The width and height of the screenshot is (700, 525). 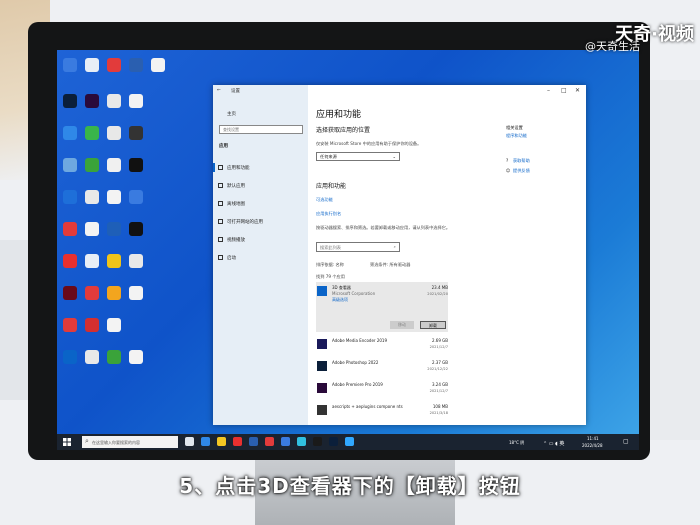 I want to click on sidebar-item-apps-features: 应用和功能, so click(x=238, y=168).